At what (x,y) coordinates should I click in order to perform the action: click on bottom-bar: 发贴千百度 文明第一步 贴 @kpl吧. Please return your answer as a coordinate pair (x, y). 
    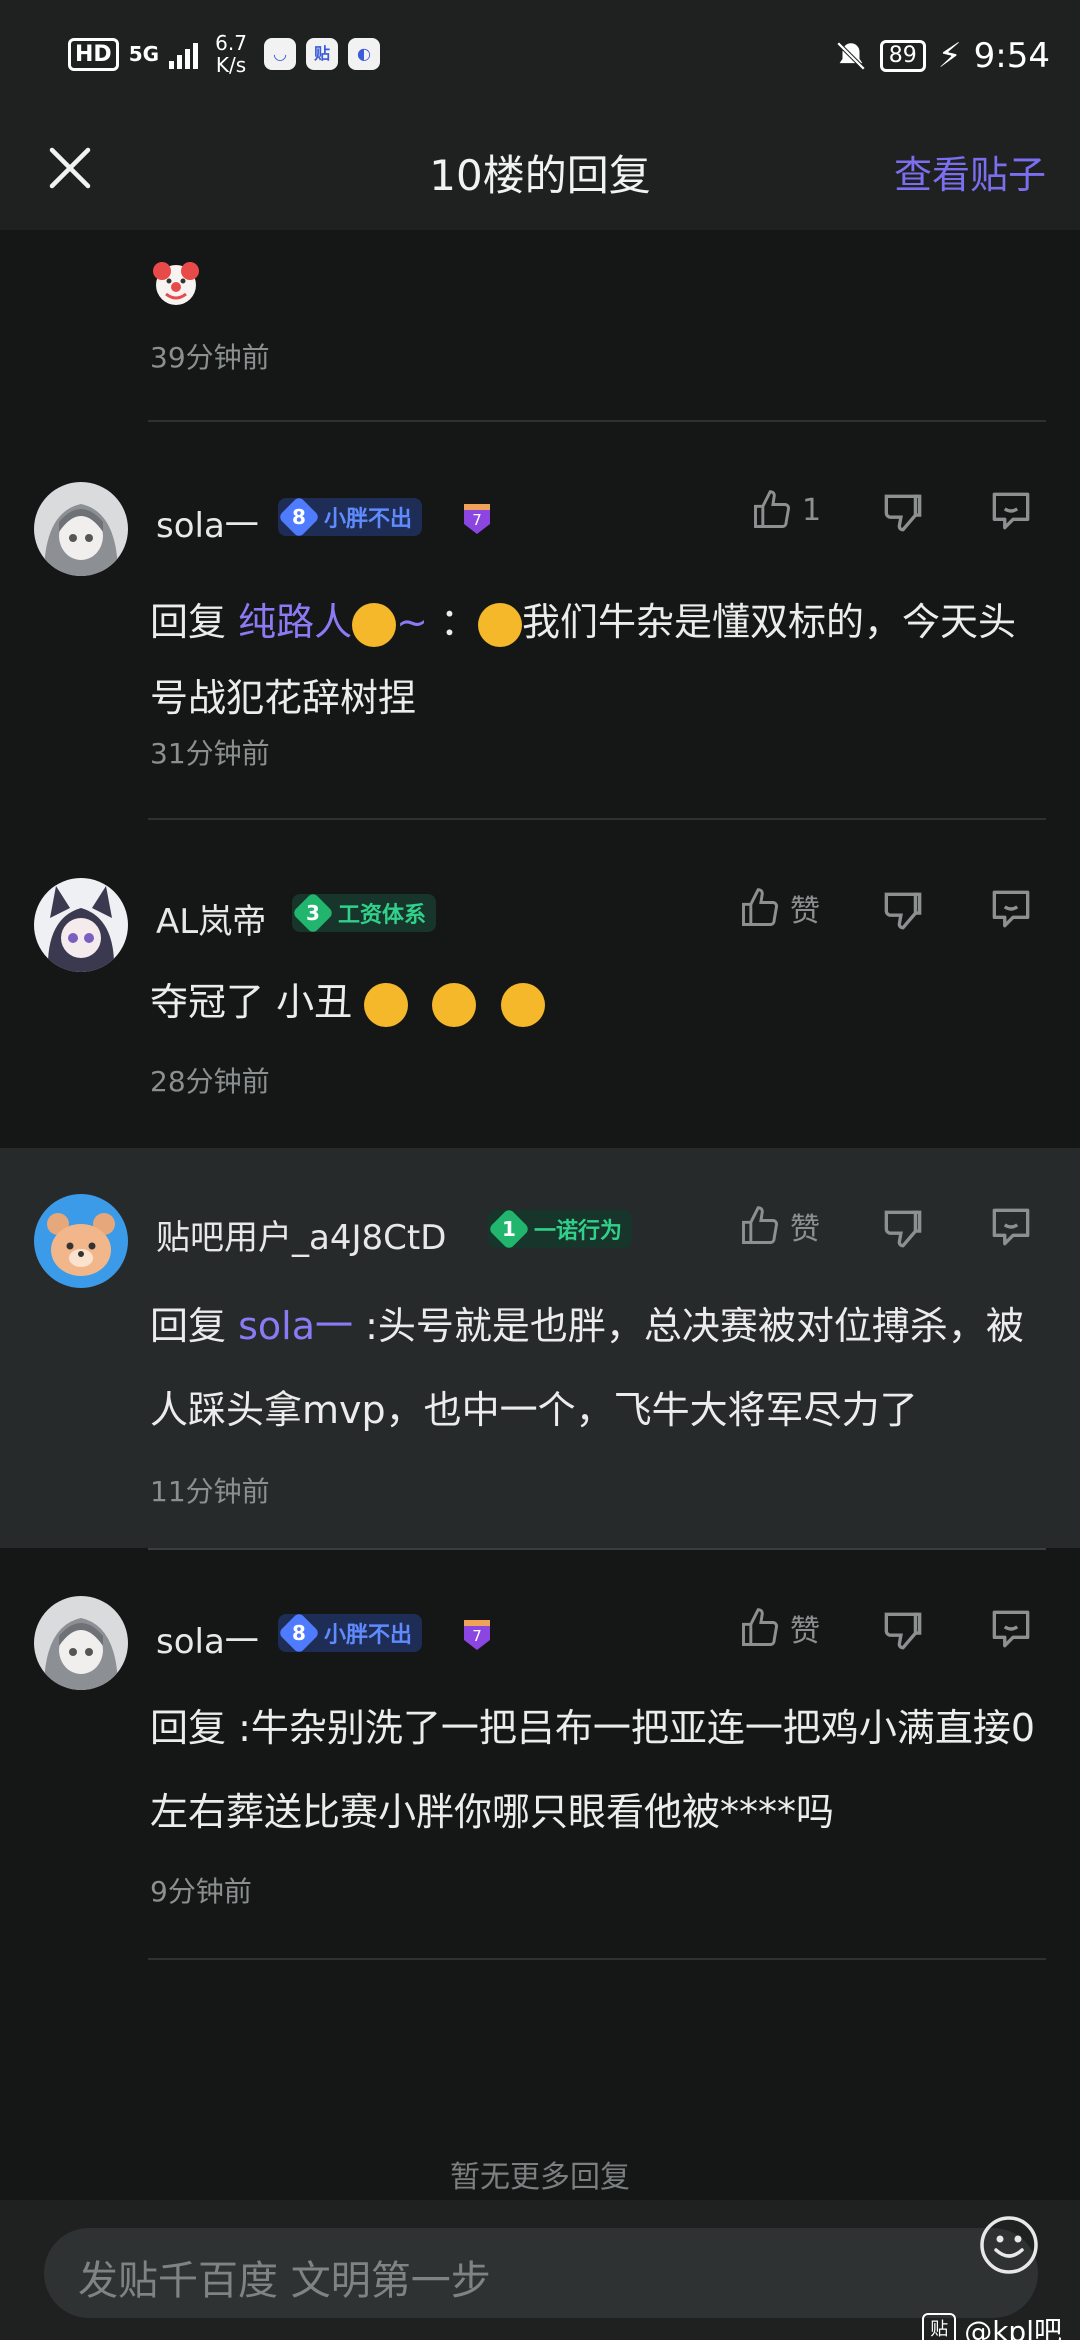
    Looking at the image, I should click on (540, 2270).